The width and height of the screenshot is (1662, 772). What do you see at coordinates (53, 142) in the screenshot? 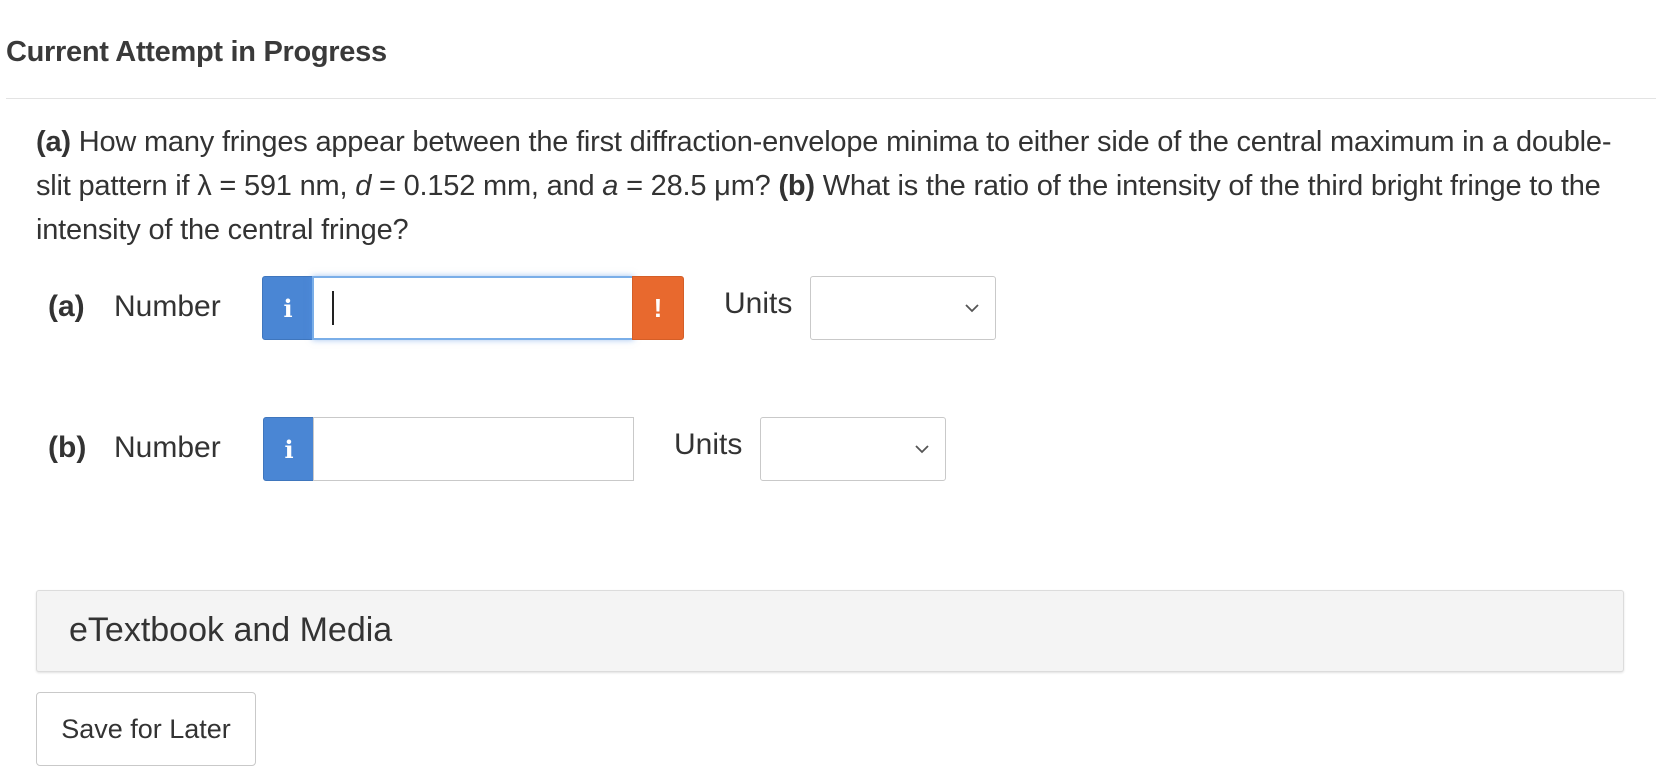
I see `question-part-a-tag: (a)` at bounding box center [53, 142].